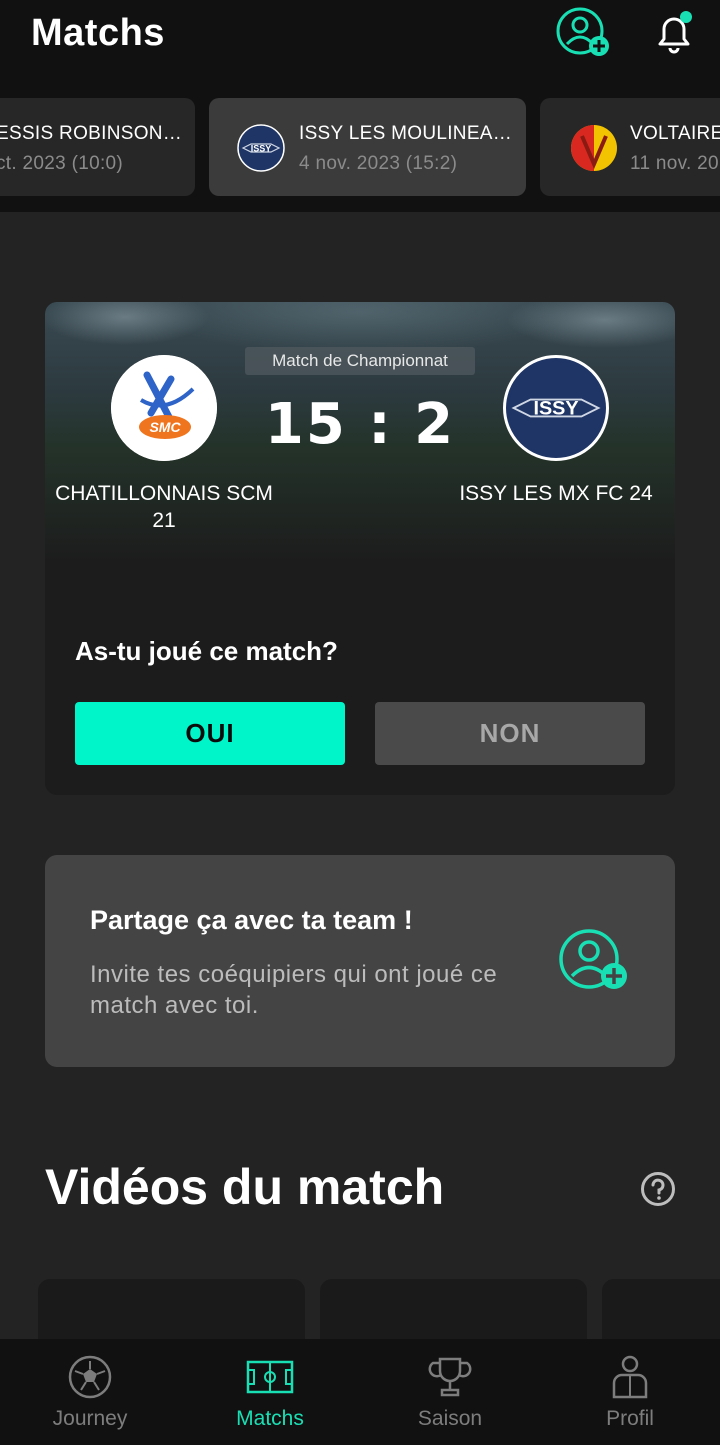 This screenshot has width=720, height=1445. I want to click on match-card: VOLTAIRE 11 nov. 20, so click(630, 147).